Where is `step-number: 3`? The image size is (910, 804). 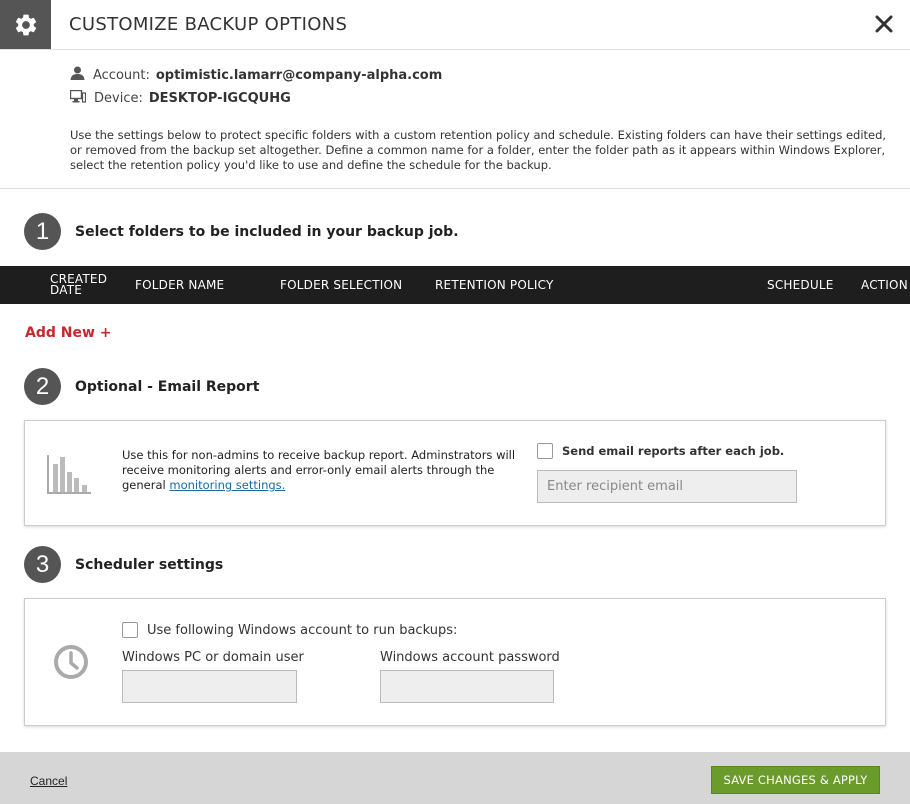
step-number: 3 is located at coordinates (42, 564).